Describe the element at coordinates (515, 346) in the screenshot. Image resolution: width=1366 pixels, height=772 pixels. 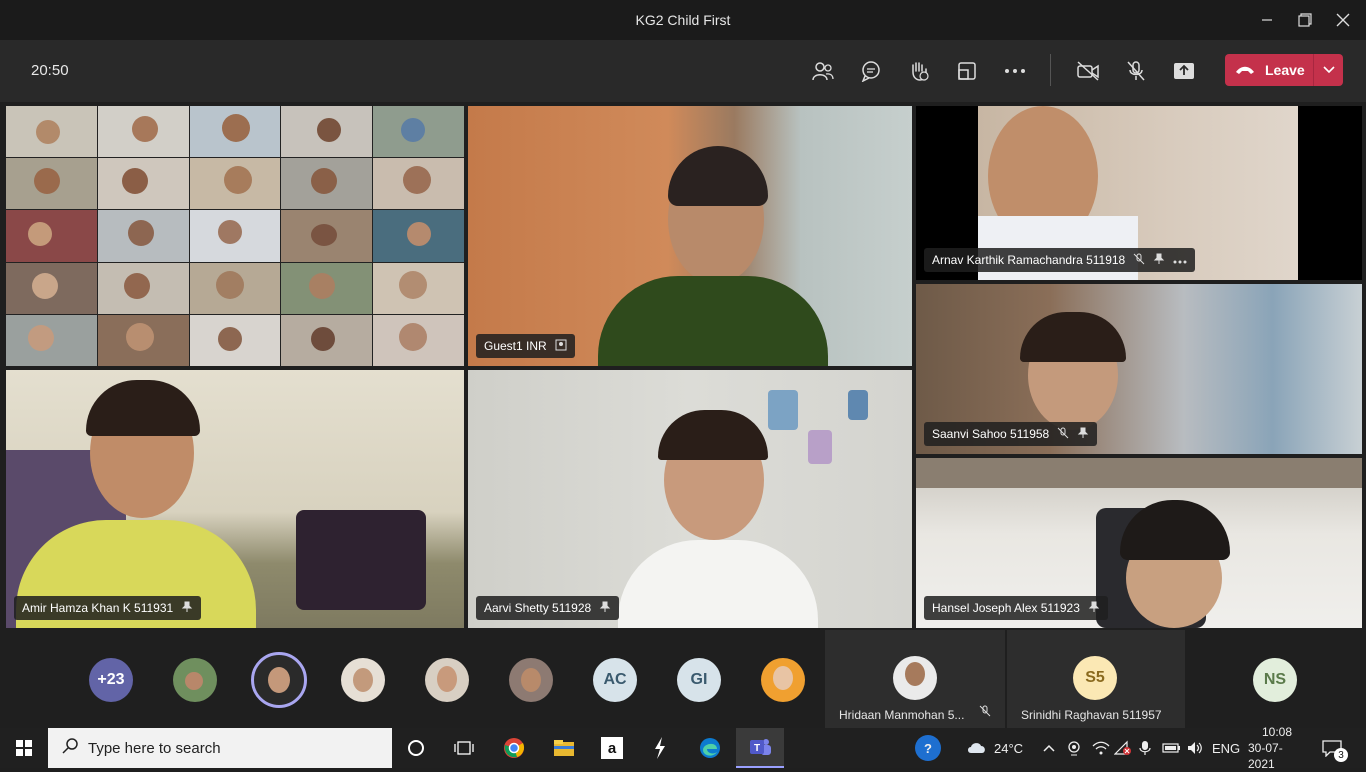
I see `participant-name: Guest1 INR` at that location.